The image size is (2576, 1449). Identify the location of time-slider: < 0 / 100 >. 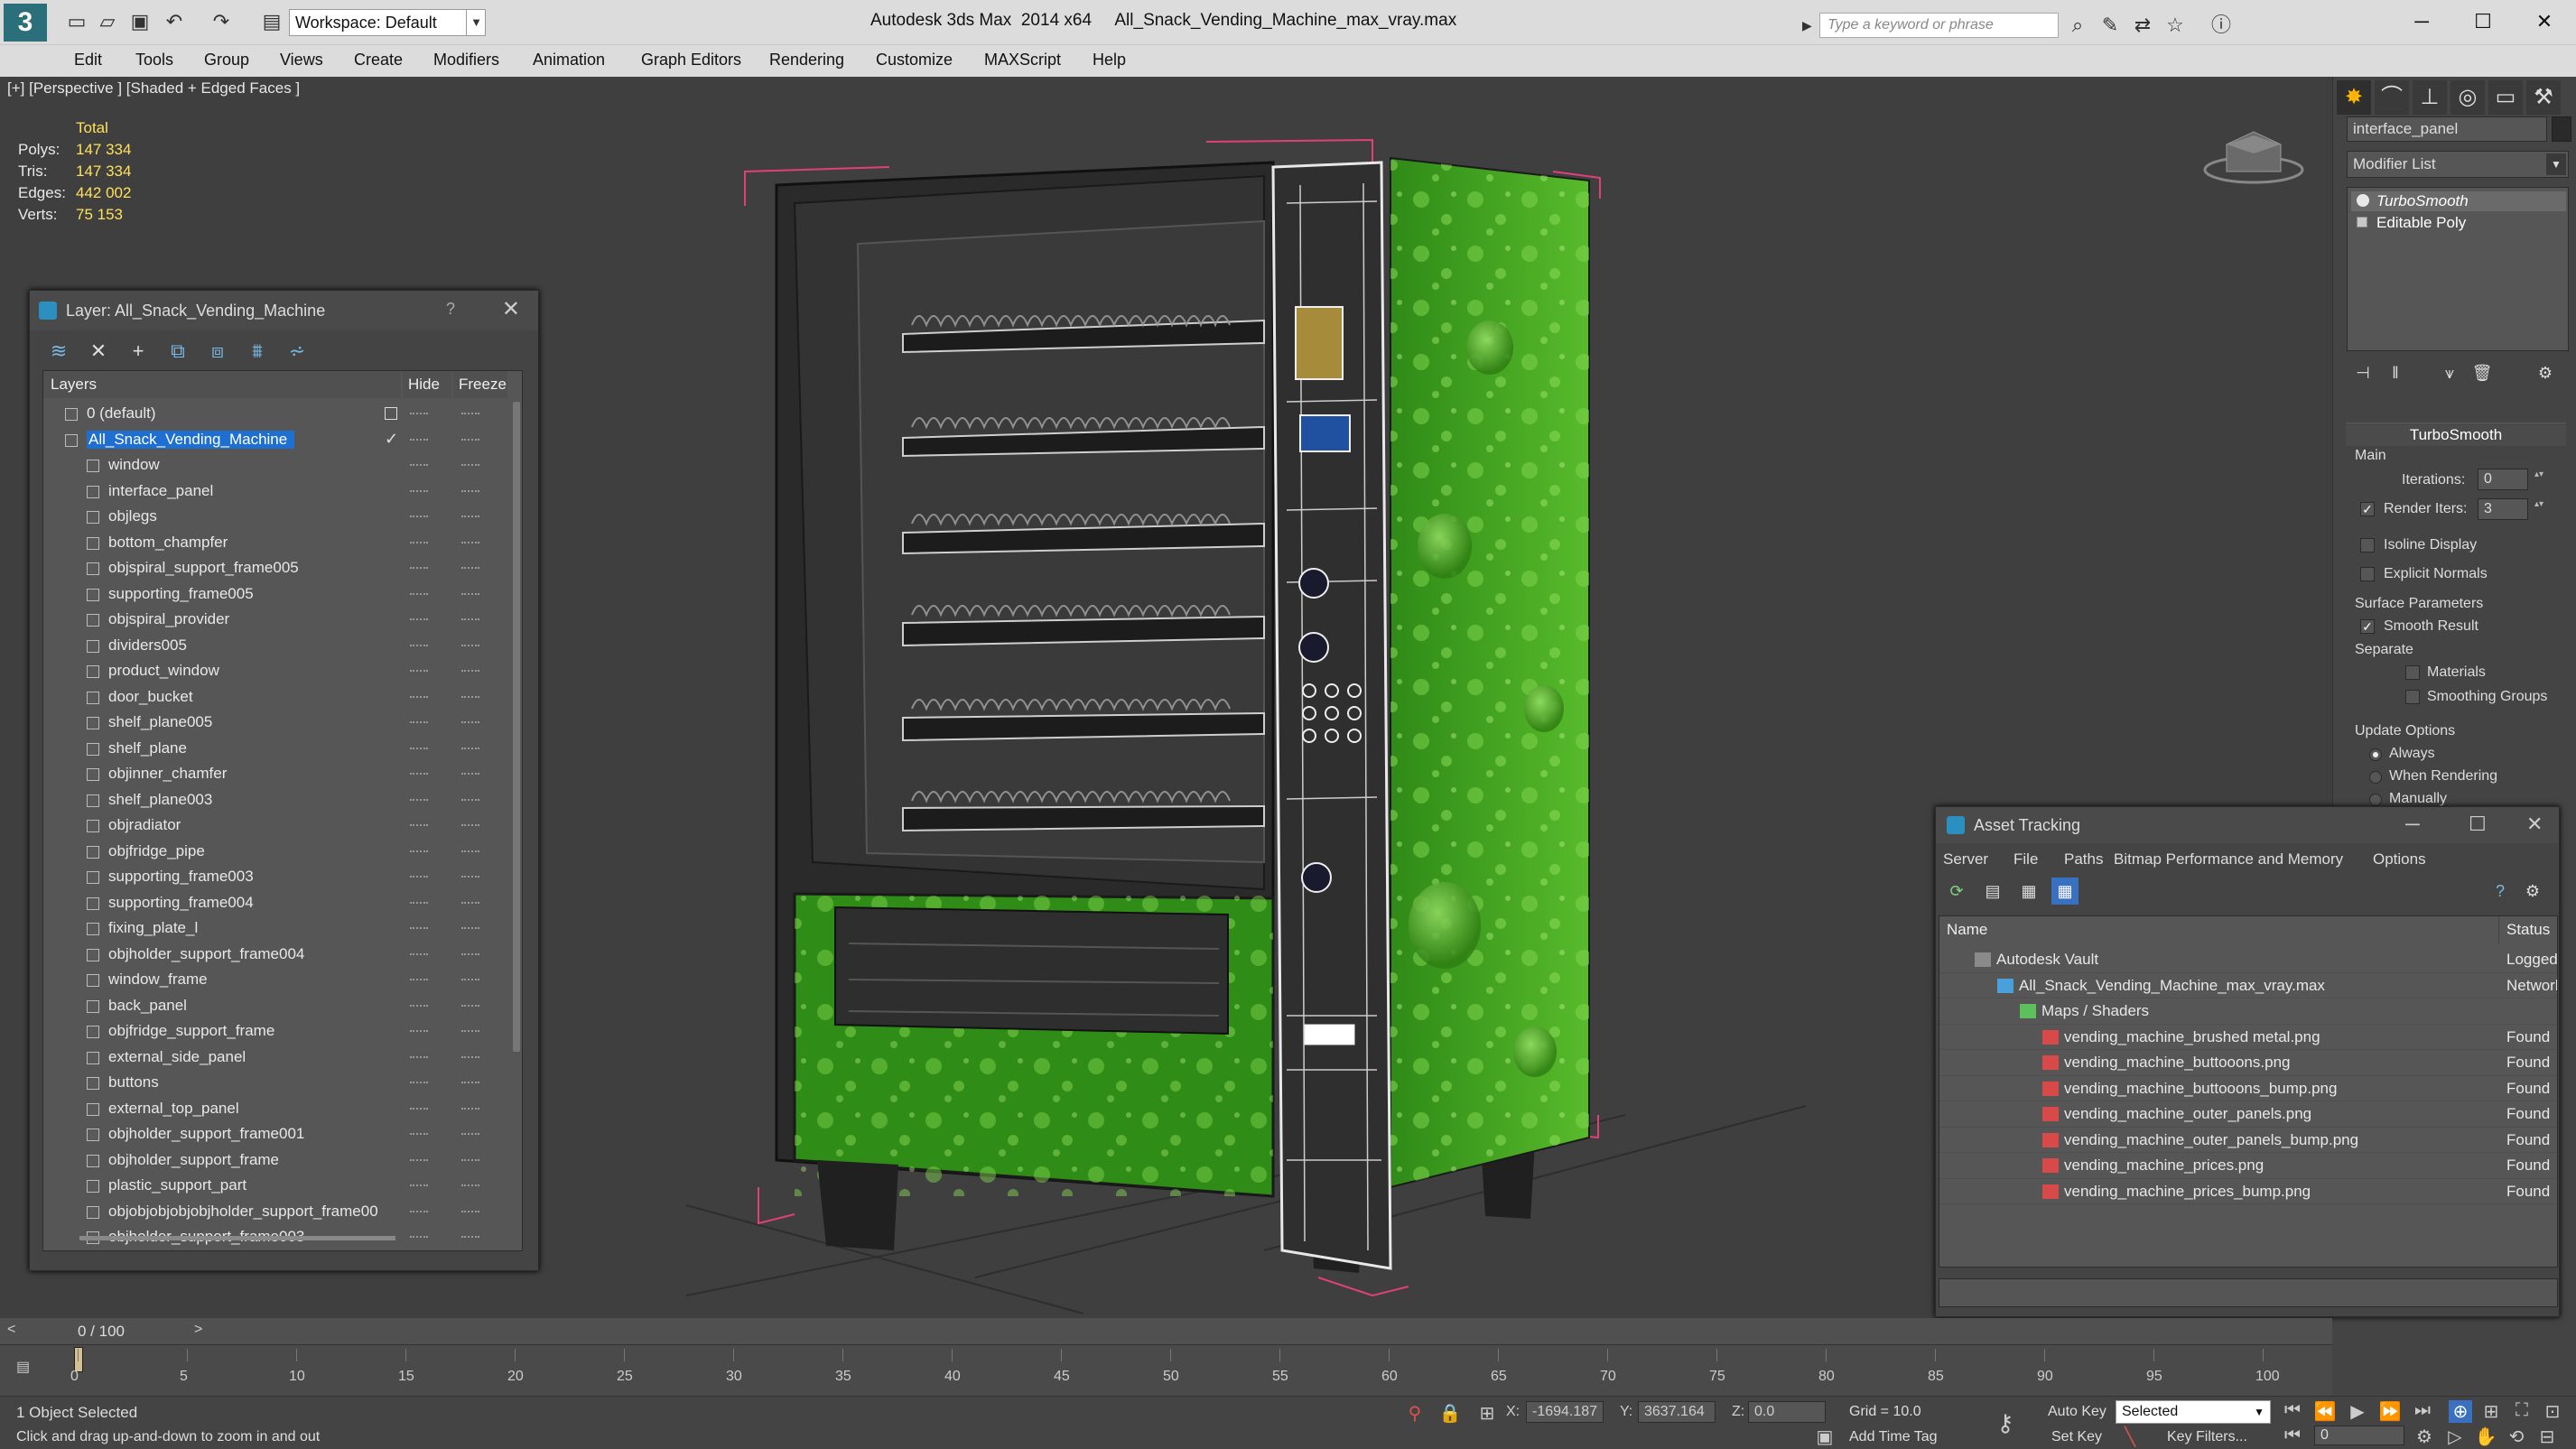
(1166, 1331).